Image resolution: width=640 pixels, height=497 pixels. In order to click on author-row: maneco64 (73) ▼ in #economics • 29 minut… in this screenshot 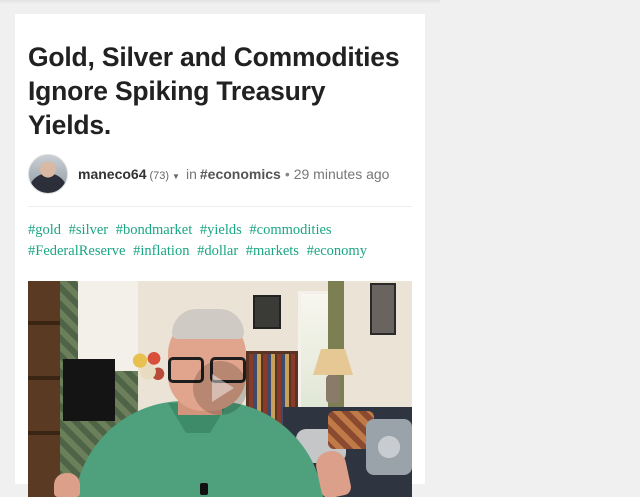, I will do `click(220, 174)`.